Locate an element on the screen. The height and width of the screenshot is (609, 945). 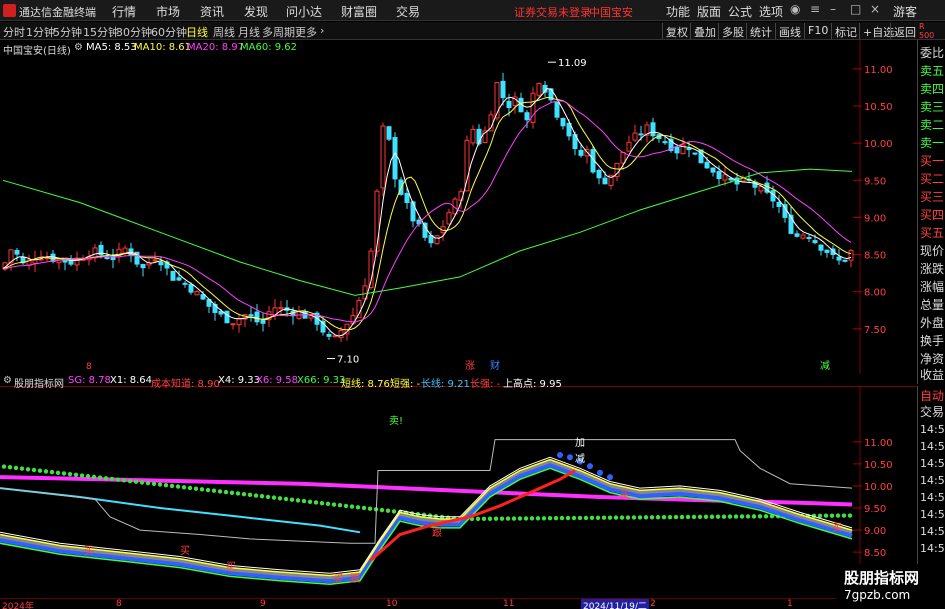
side-buy2: 买二 is located at coordinates (932, 178).